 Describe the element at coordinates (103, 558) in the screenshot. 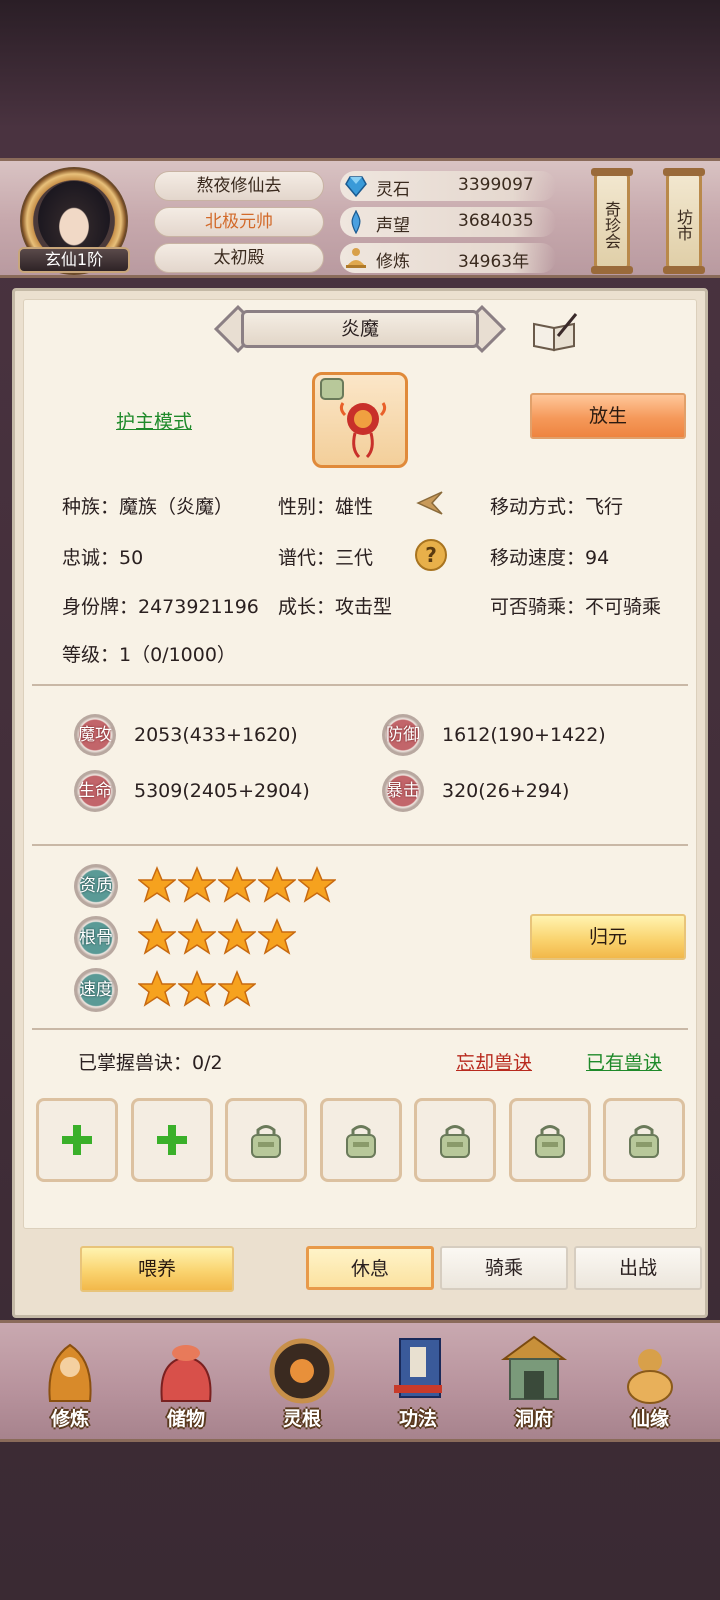

I see `pet-loyalty: 忠诚：50` at that location.